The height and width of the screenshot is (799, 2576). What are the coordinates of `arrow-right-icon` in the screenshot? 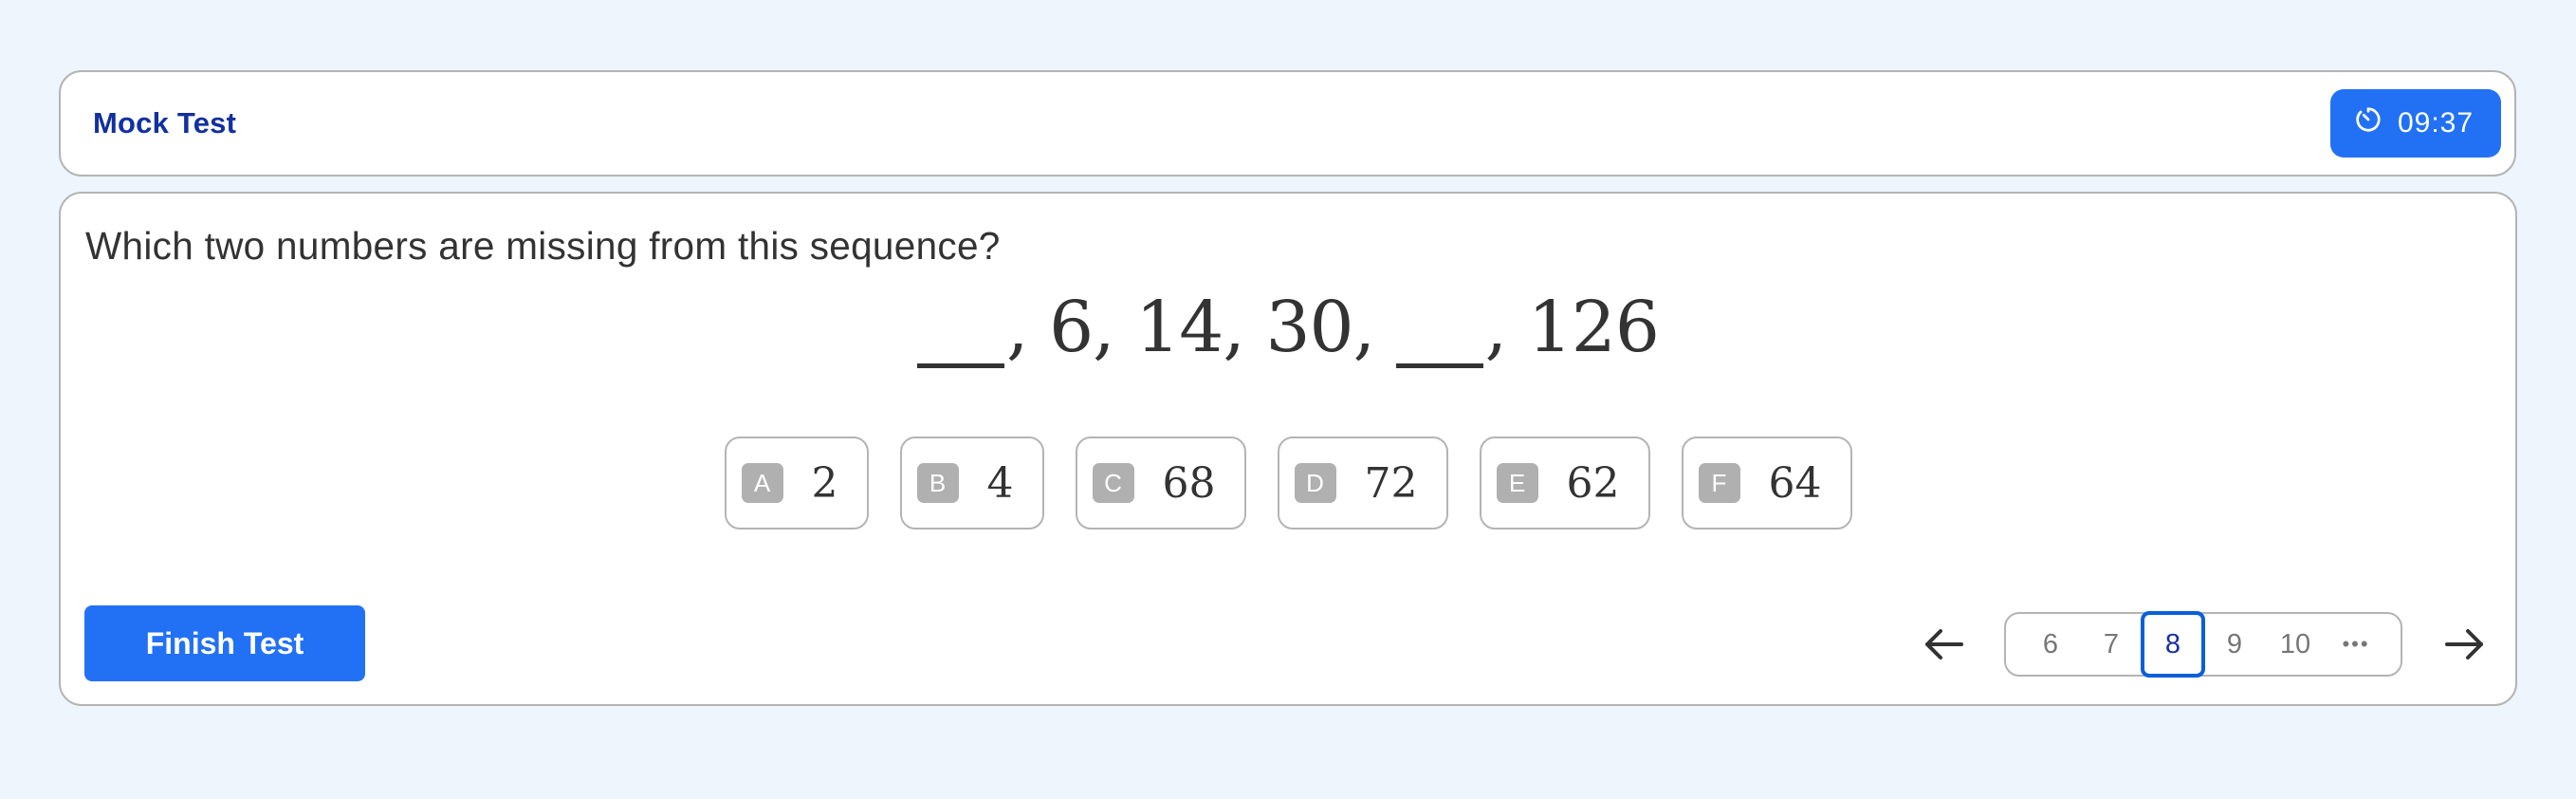 It's located at (2464, 645).